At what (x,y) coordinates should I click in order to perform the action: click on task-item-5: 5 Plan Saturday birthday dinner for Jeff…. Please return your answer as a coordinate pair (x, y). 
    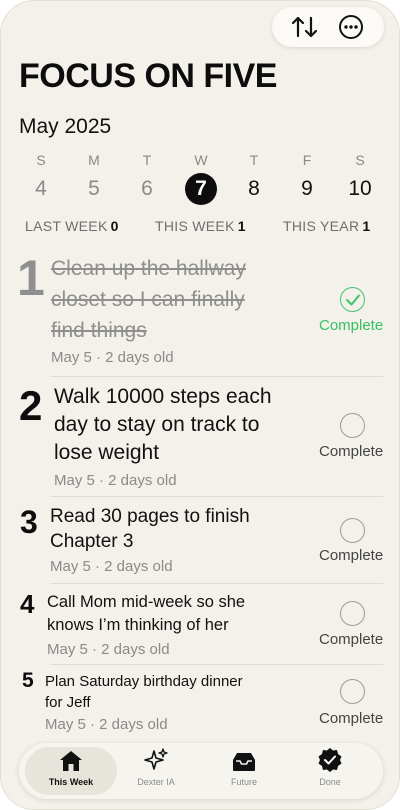
    Looking at the image, I should click on (200, 704).